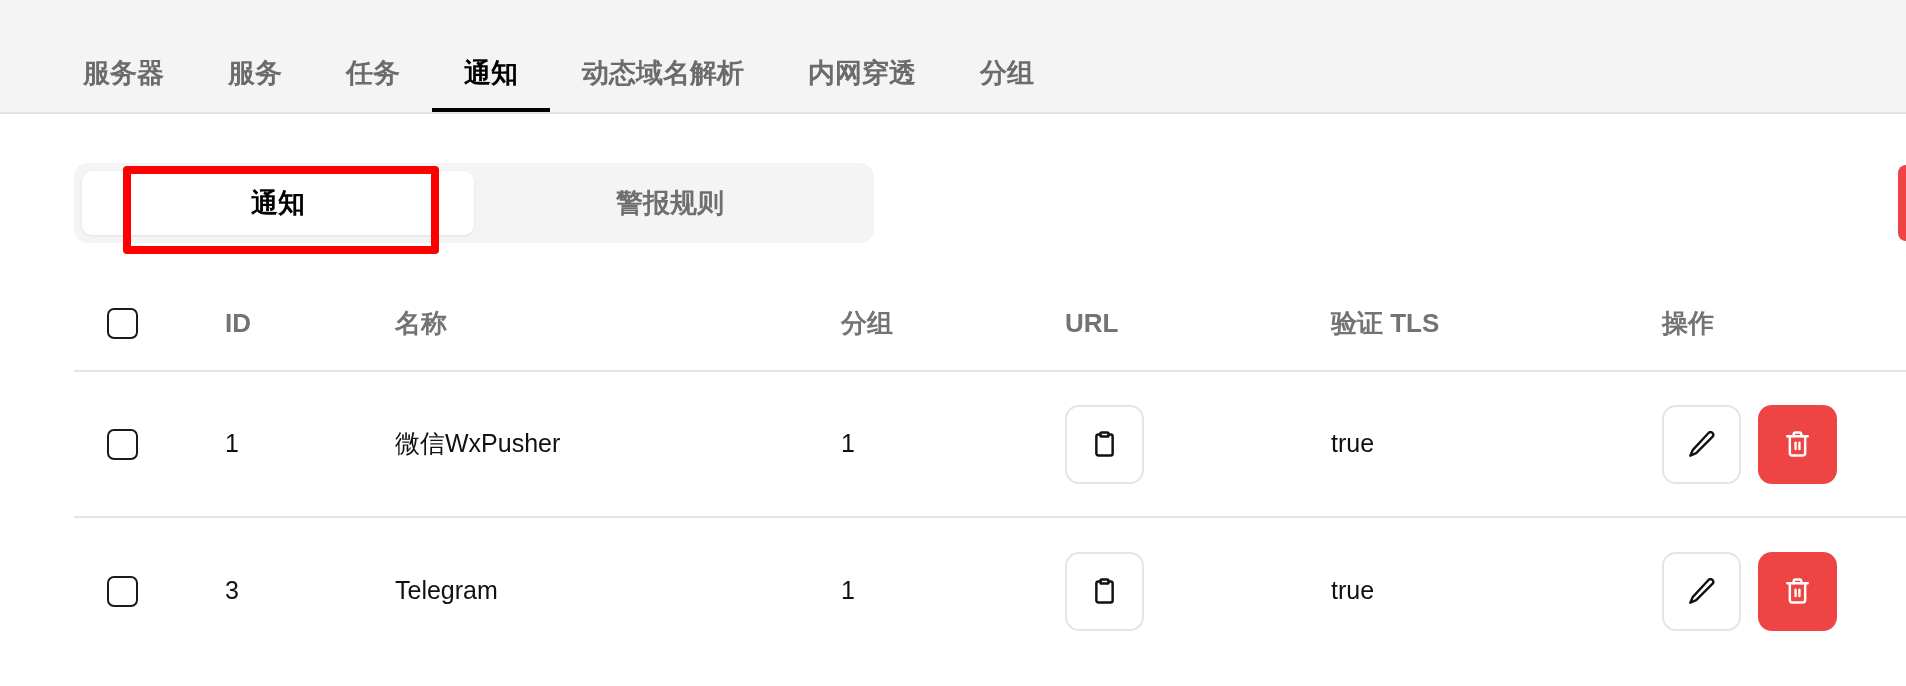 The width and height of the screenshot is (1906, 686). Describe the element at coordinates (255, 73) in the screenshot. I see `nav-tab: 服务` at that location.